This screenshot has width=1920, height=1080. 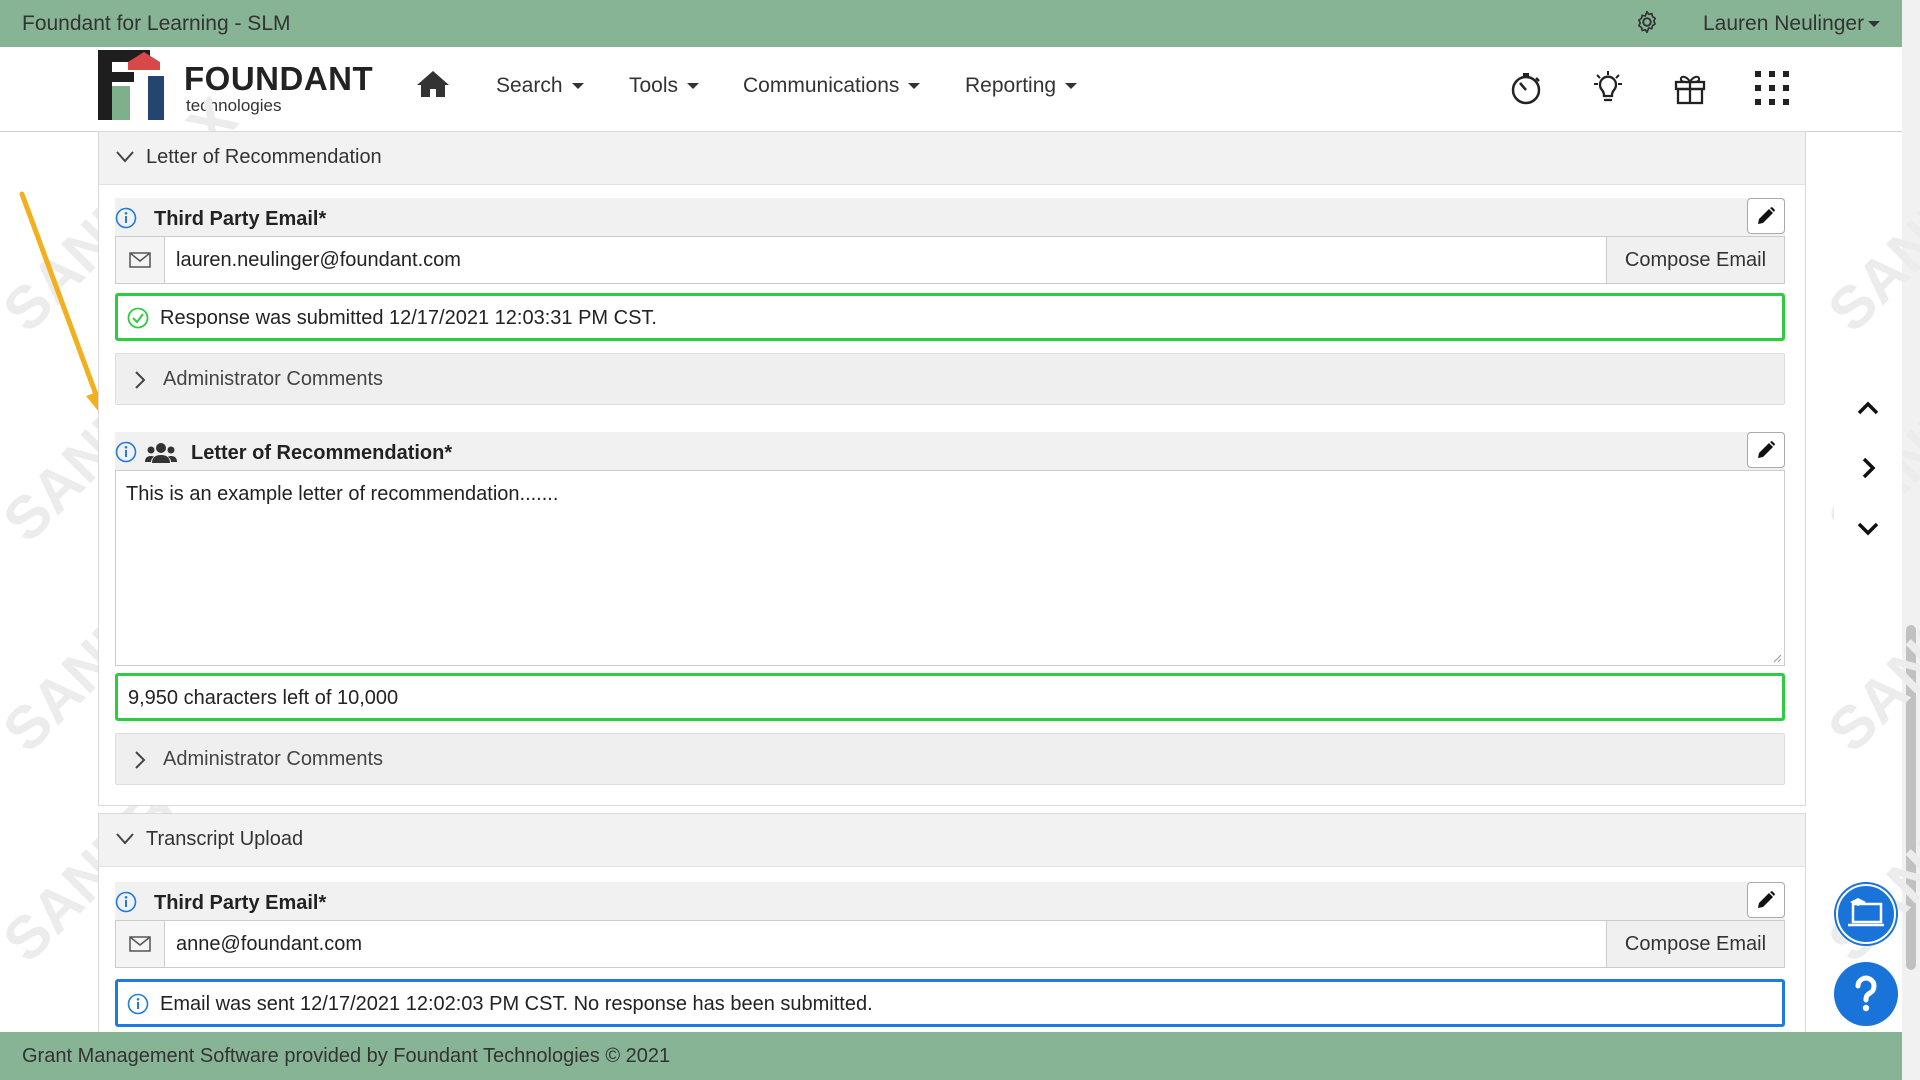 What do you see at coordinates (279, 78) in the screenshot?
I see `logo-wordmark: FOUNDANT` at bounding box center [279, 78].